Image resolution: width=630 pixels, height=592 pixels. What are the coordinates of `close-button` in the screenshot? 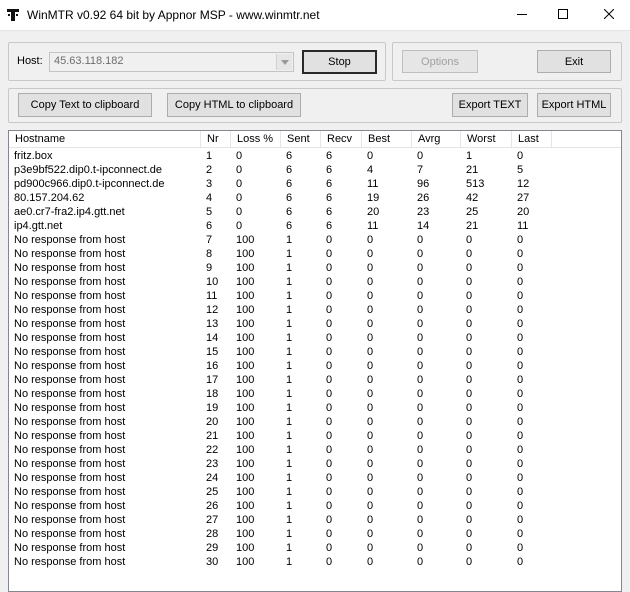 It's located at (608, 15).